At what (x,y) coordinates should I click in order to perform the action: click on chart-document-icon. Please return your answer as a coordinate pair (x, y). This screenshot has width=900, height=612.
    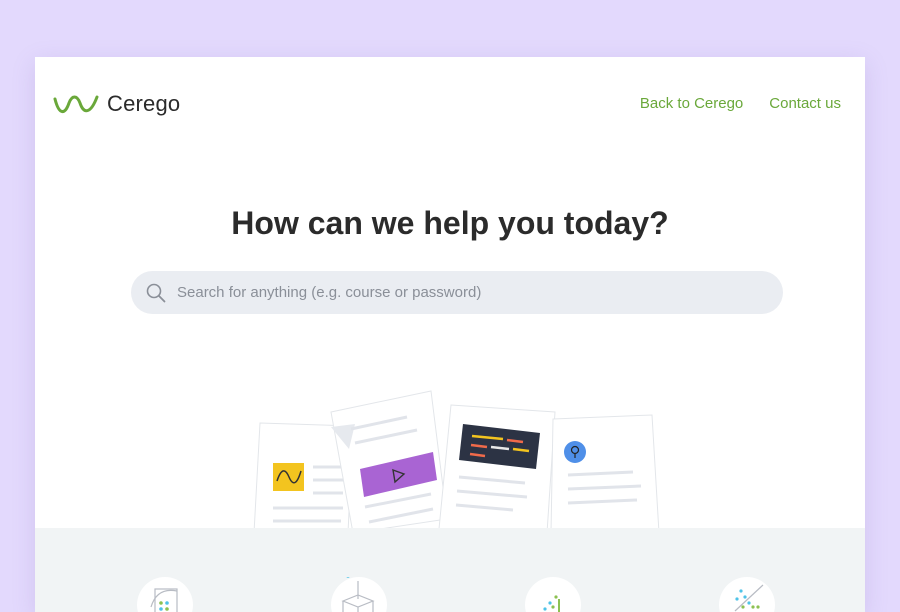
    Looking at the image, I should click on (164, 600).